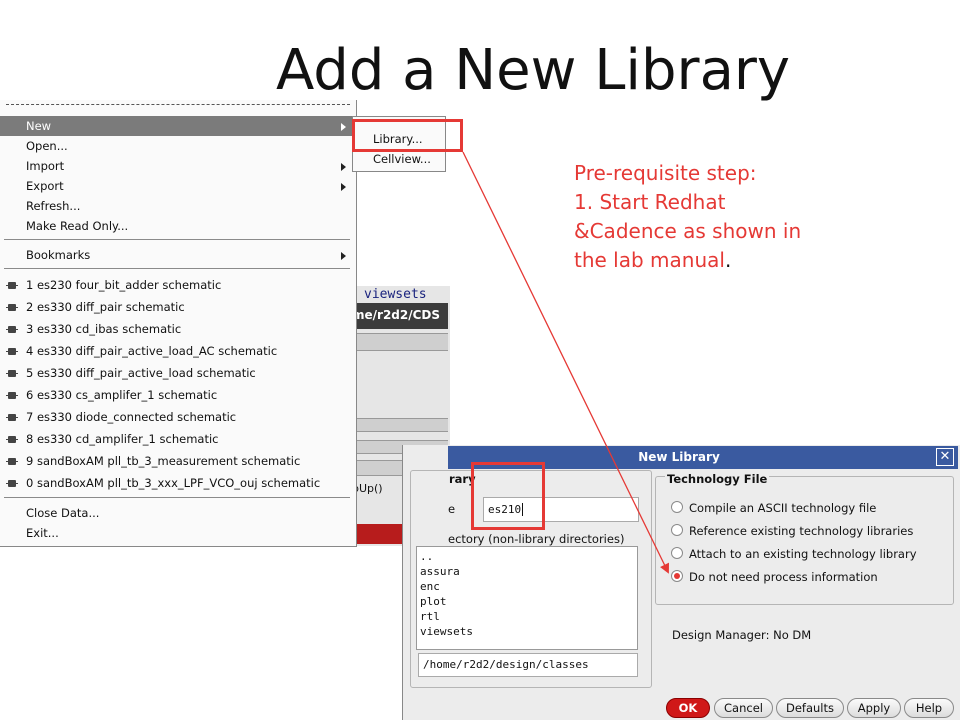  What do you see at coordinates (743, 708) in the screenshot?
I see `cancel-button: Cancel` at bounding box center [743, 708].